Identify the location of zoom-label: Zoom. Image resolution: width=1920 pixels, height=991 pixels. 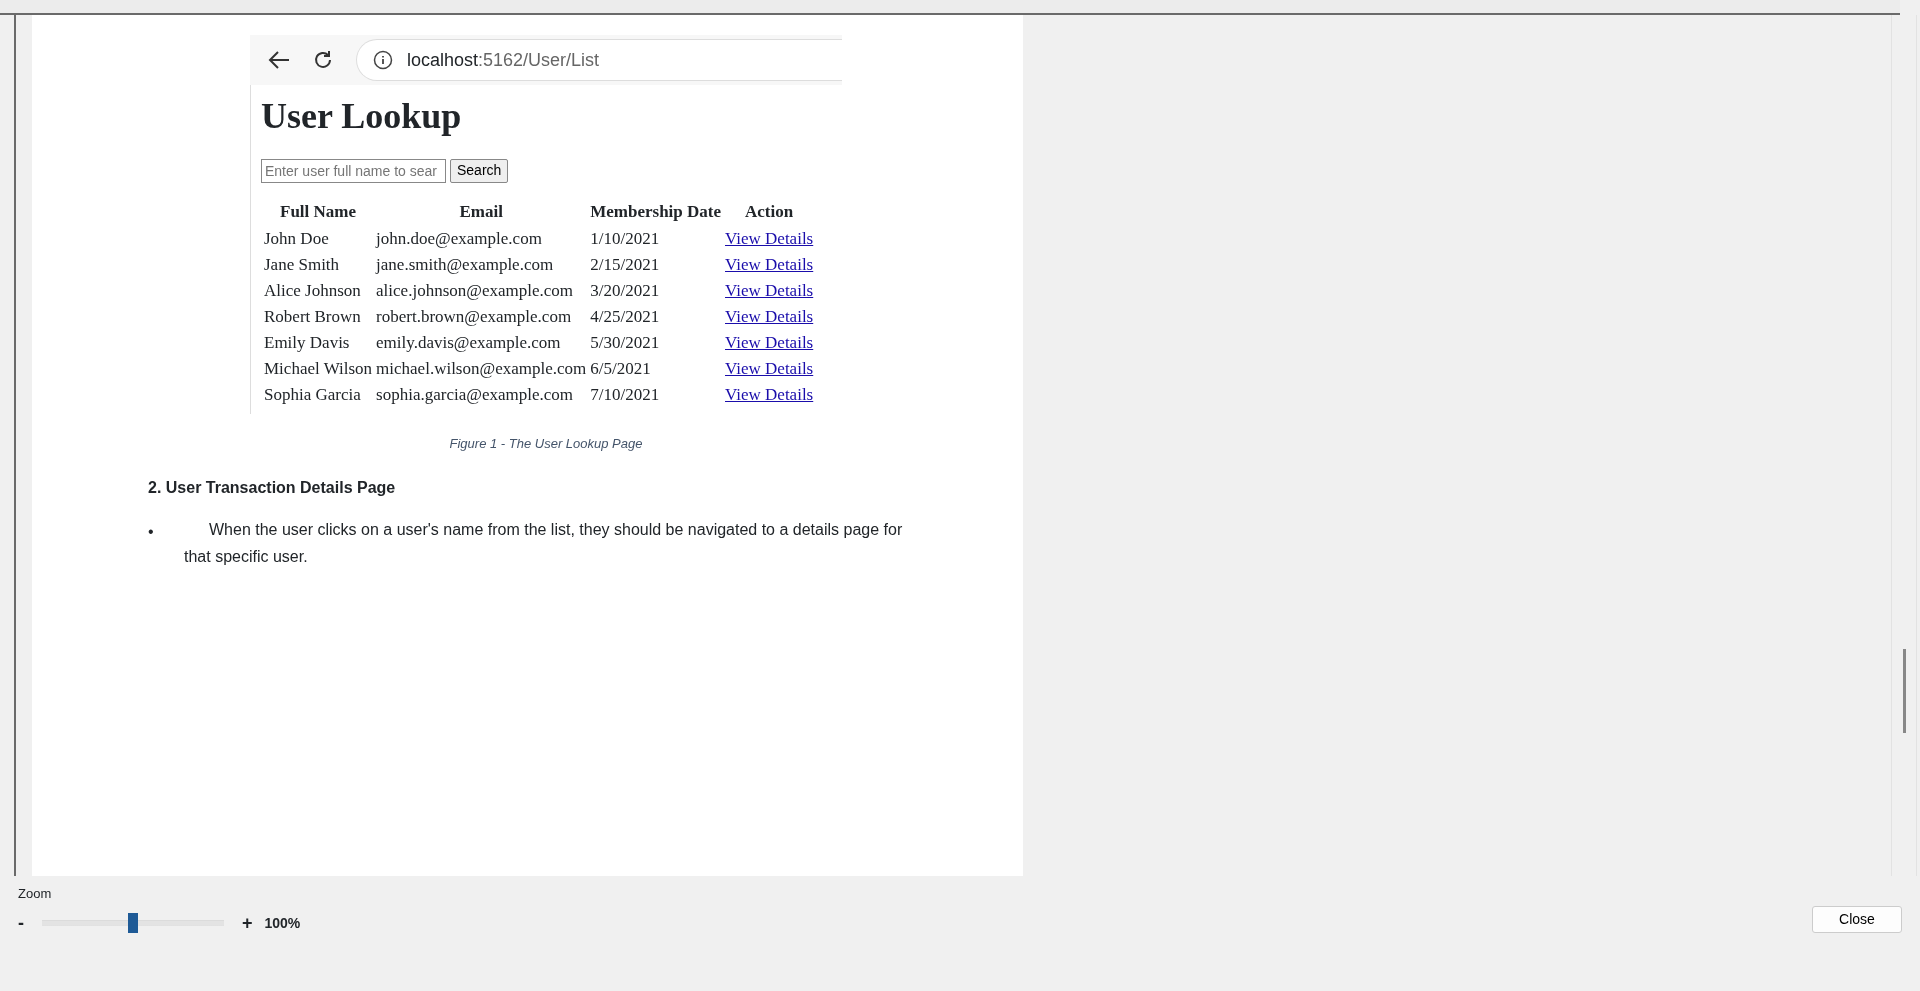
(35, 894).